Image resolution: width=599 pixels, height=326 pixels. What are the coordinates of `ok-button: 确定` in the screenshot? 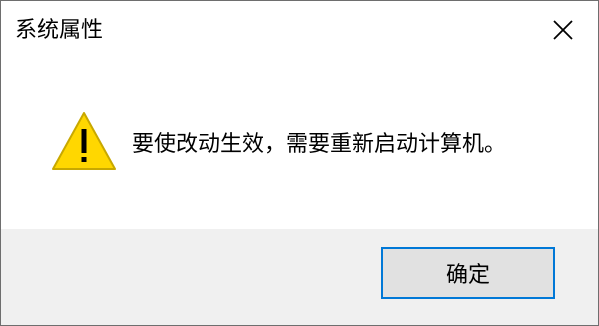 It's located at (468, 273).